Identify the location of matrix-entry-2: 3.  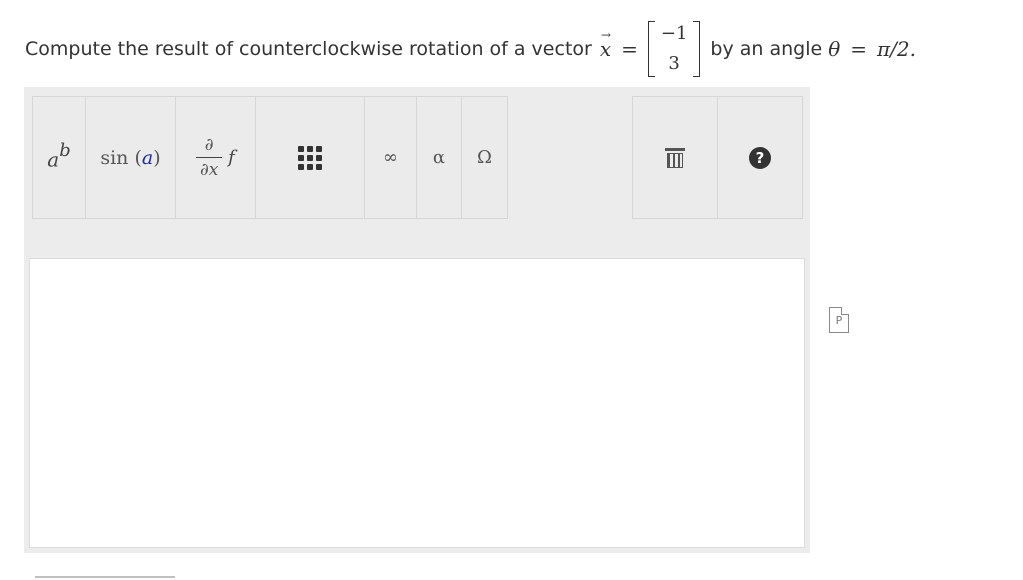
(674, 63).